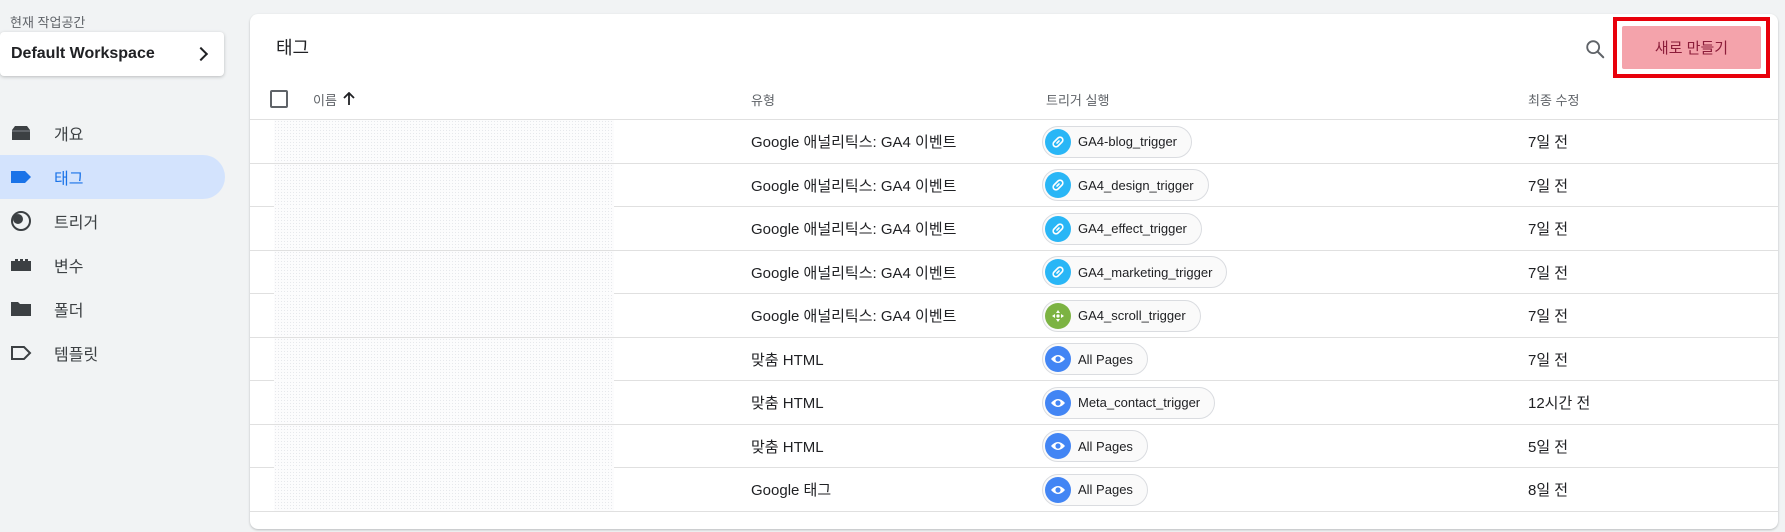 This screenshot has width=1785, height=532. What do you see at coordinates (76, 223) in the screenshot?
I see `sidebar-item-label: 트리거` at bounding box center [76, 223].